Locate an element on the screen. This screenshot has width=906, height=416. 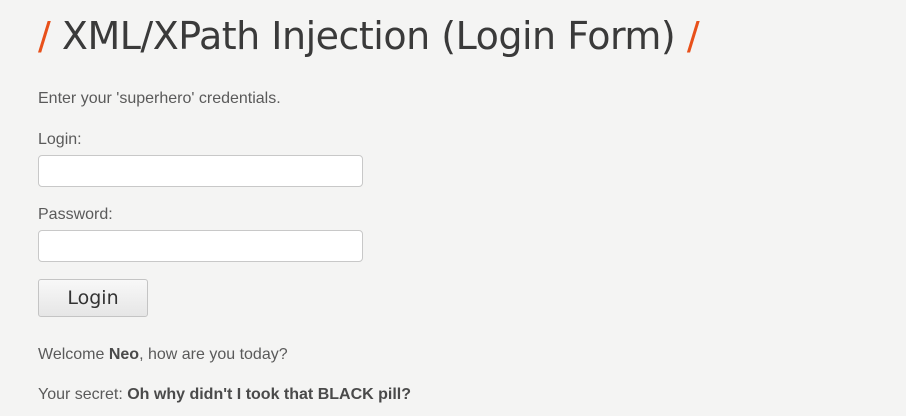
login-input is located at coordinates (200, 171).